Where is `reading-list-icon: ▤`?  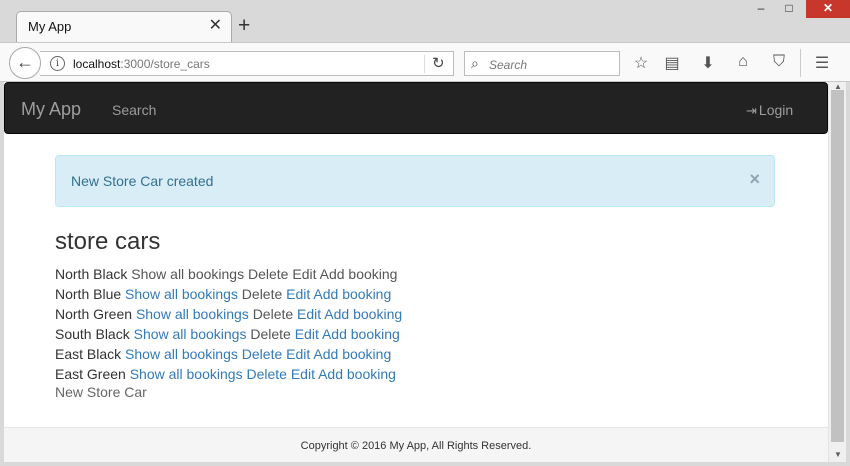 reading-list-icon: ▤ is located at coordinates (672, 63).